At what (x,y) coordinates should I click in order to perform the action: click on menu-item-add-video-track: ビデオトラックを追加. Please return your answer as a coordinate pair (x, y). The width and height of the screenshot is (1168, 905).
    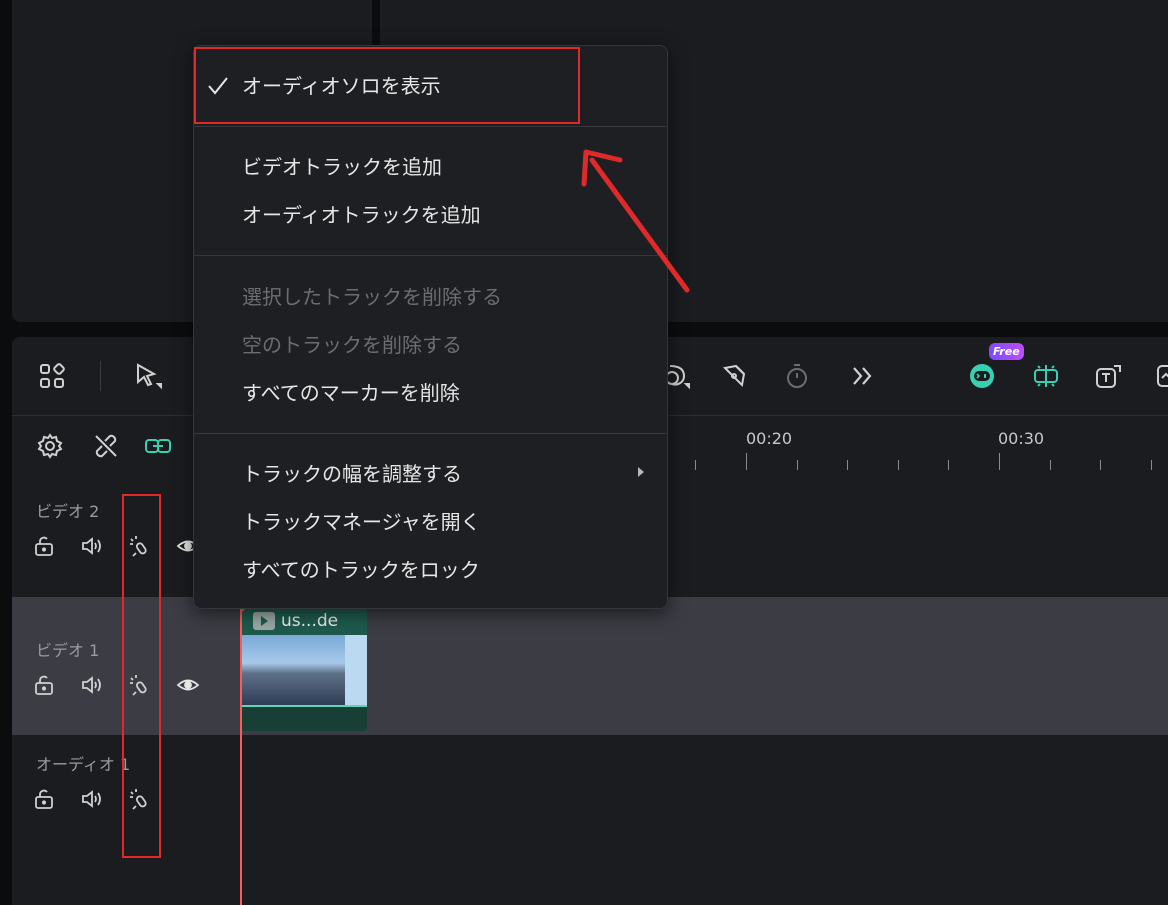
    Looking at the image, I should click on (342, 167).